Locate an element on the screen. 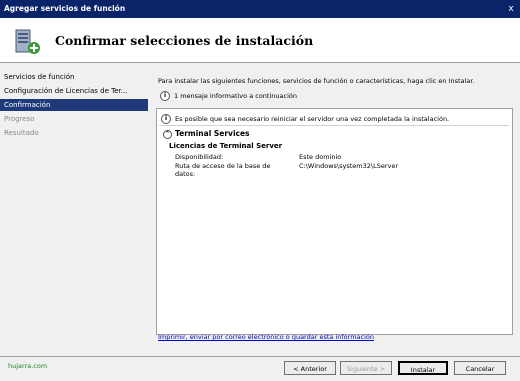 The image size is (520, 381). back-button: < Anterior is located at coordinates (310, 368).